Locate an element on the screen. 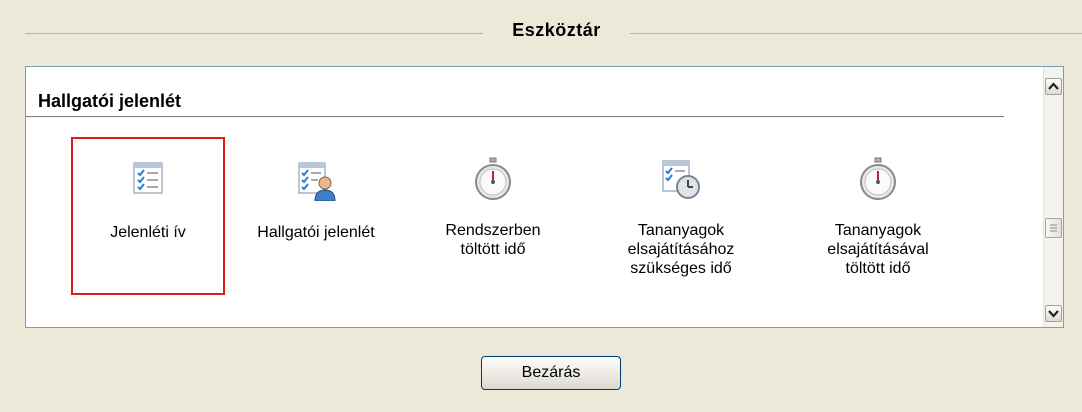  grip-icon is located at coordinates (1053, 228).